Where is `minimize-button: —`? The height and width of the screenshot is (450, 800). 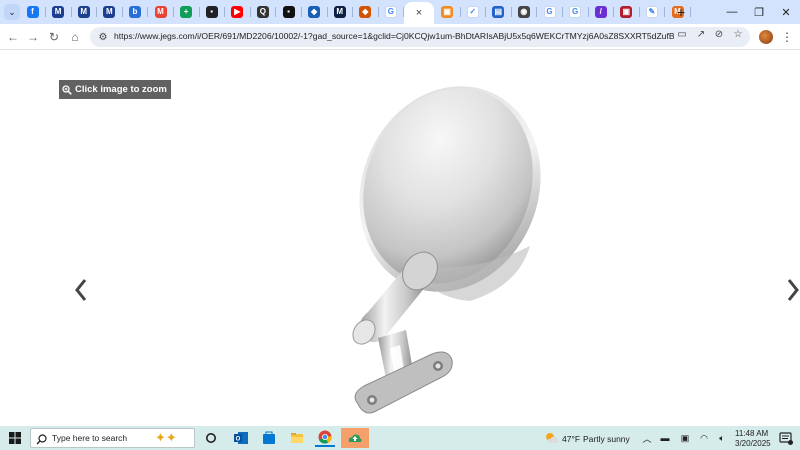 minimize-button: — is located at coordinates (732, 12).